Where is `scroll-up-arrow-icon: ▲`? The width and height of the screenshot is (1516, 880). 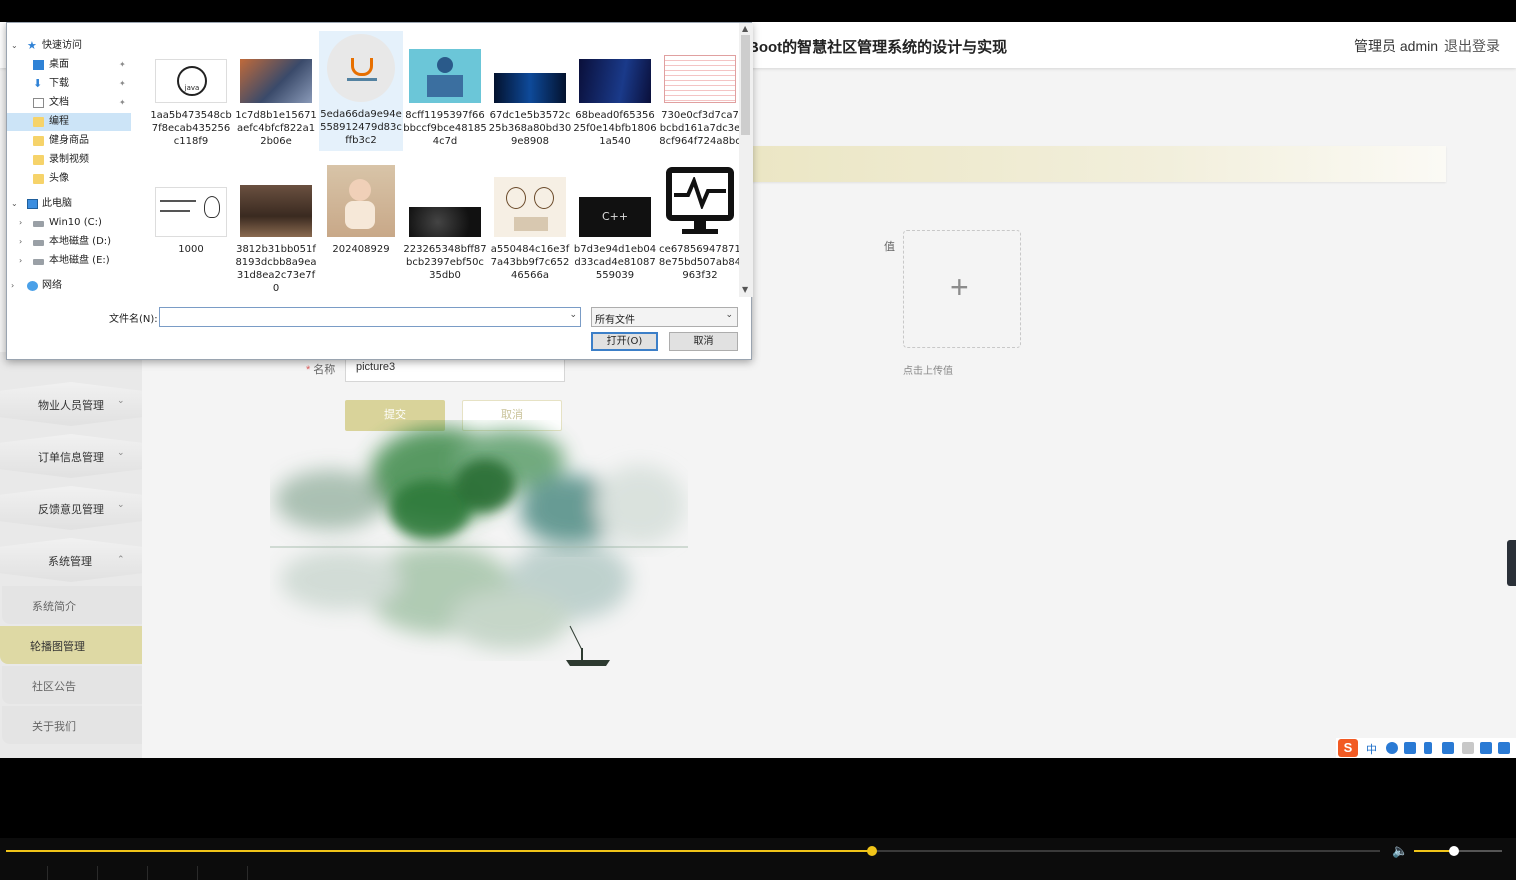 scroll-up-arrow-icon: ▲ is located at coordinates (745, 28).